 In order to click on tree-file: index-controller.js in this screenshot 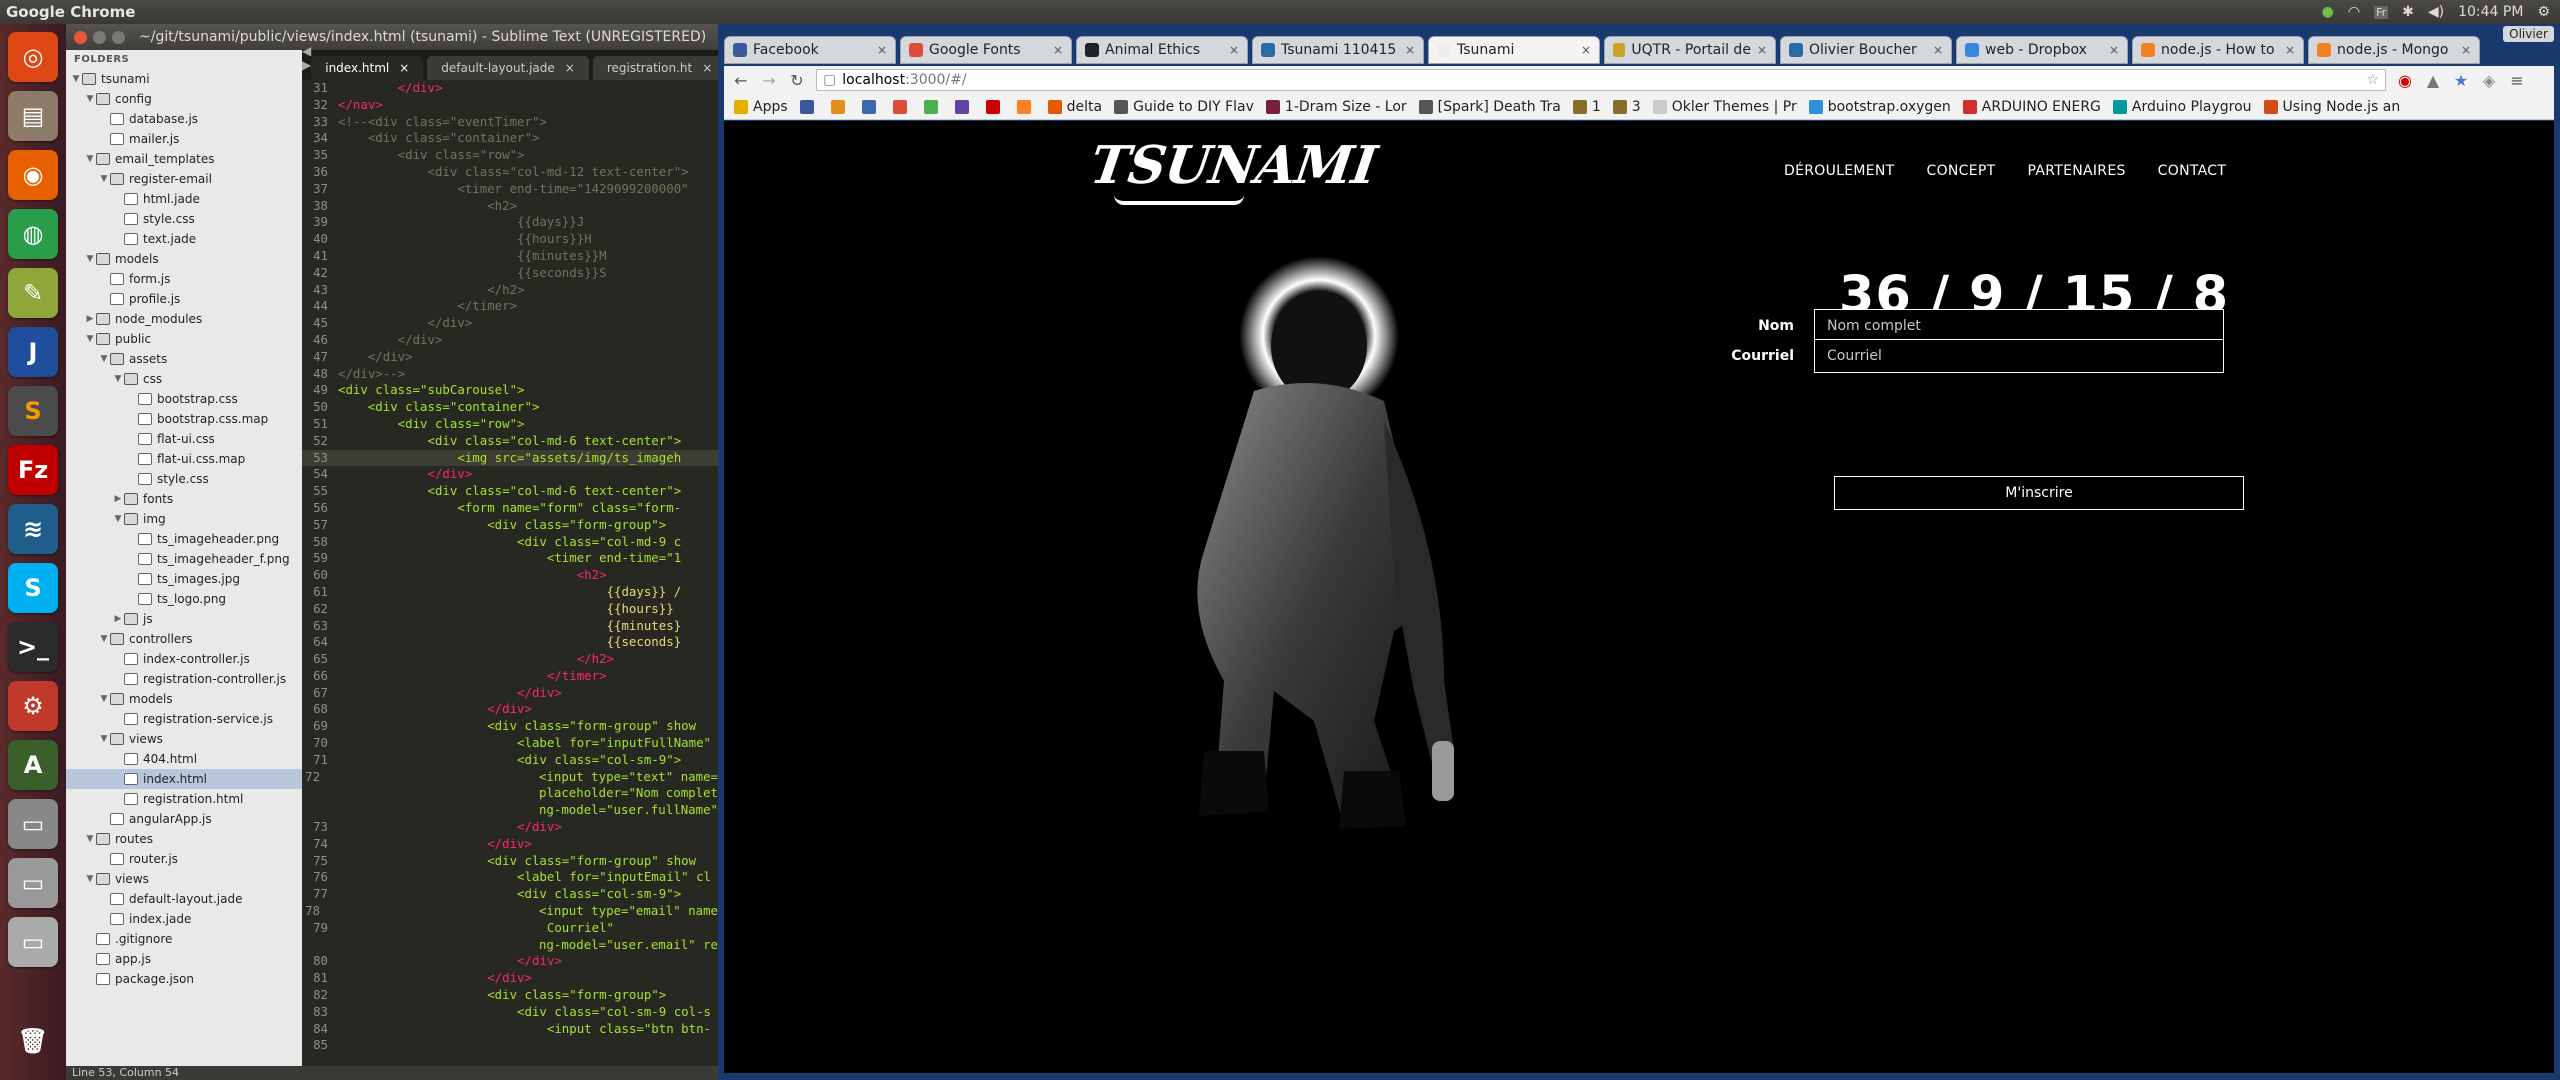, I will do `click(184, 659)`.